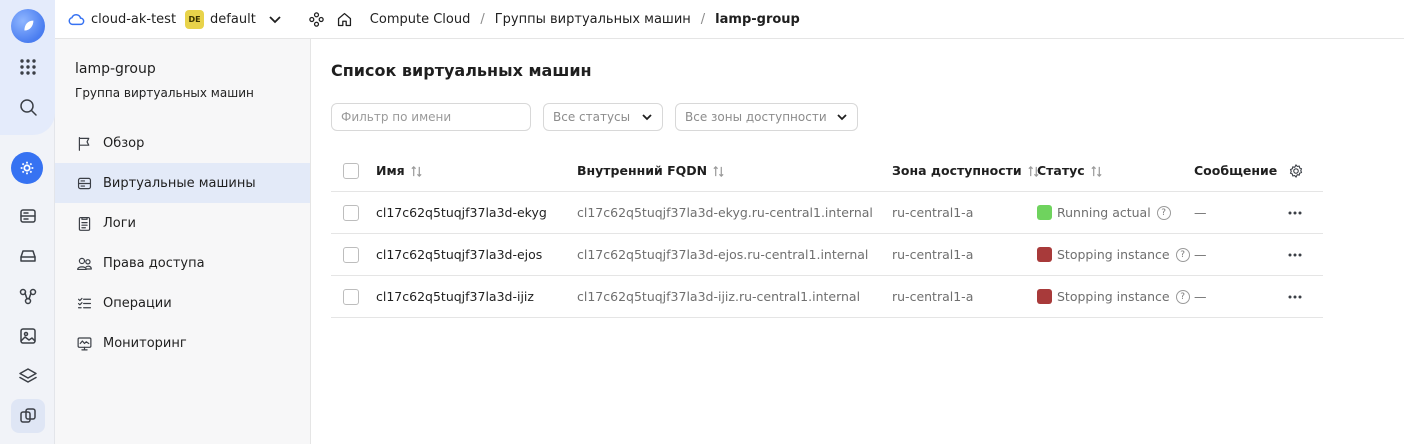 The width and height of the screenshot is (1404, 444). I want to click on breadcrumb-instance-groups: Группы виртуальных машин, so click(593, 19).